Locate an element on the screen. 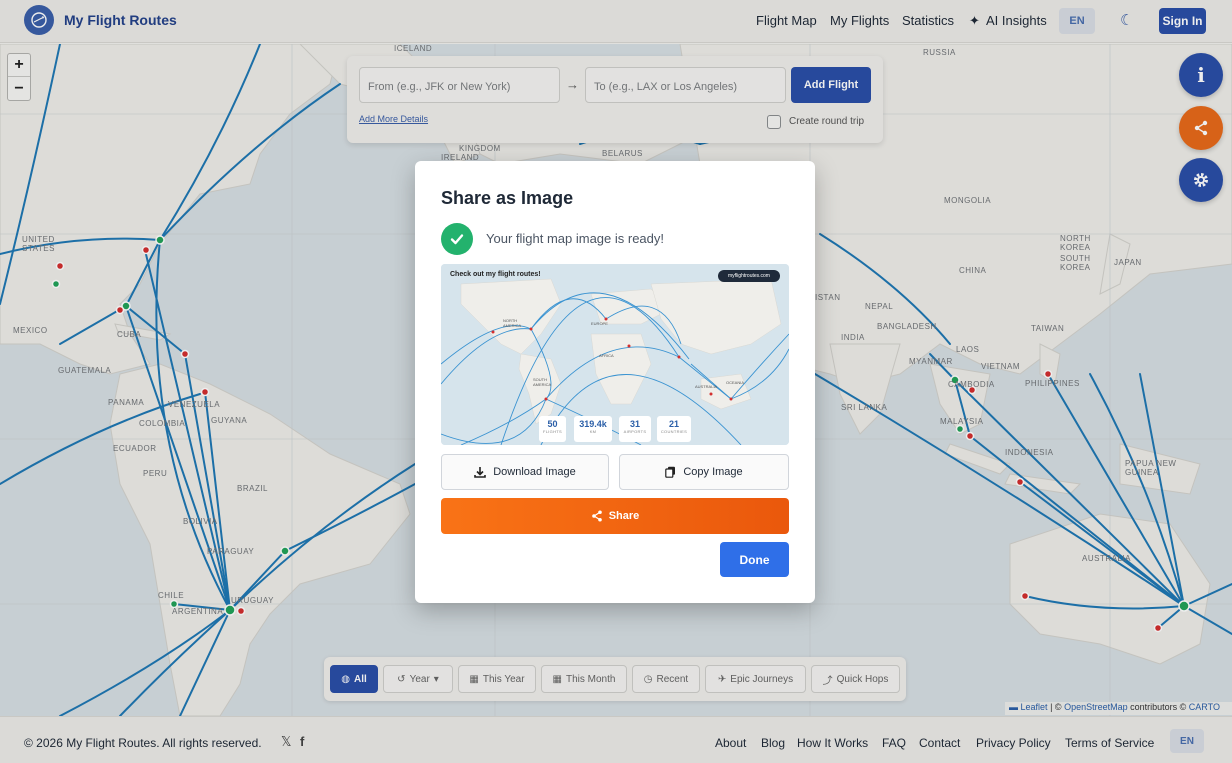 The width and height of the screenshot is (1232, 763). preview-map is located at coordinates (615, 354).